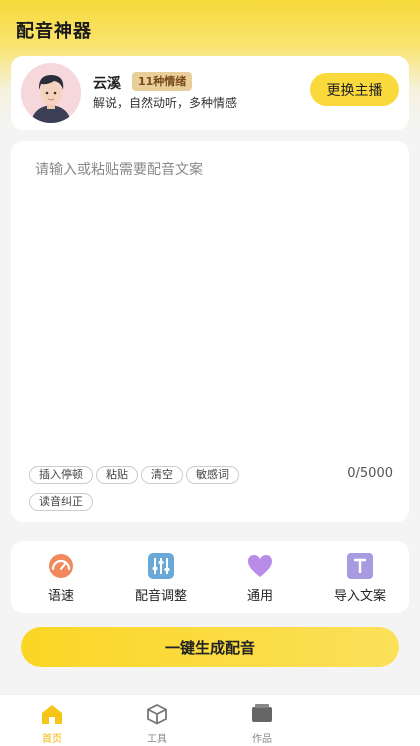 The height and width of the screenshot is (746, 420). What do you see at coordinates (157, 739) in the screenshot?
I see `nav-tools-label: 工具` at bounding box center [157, 739].